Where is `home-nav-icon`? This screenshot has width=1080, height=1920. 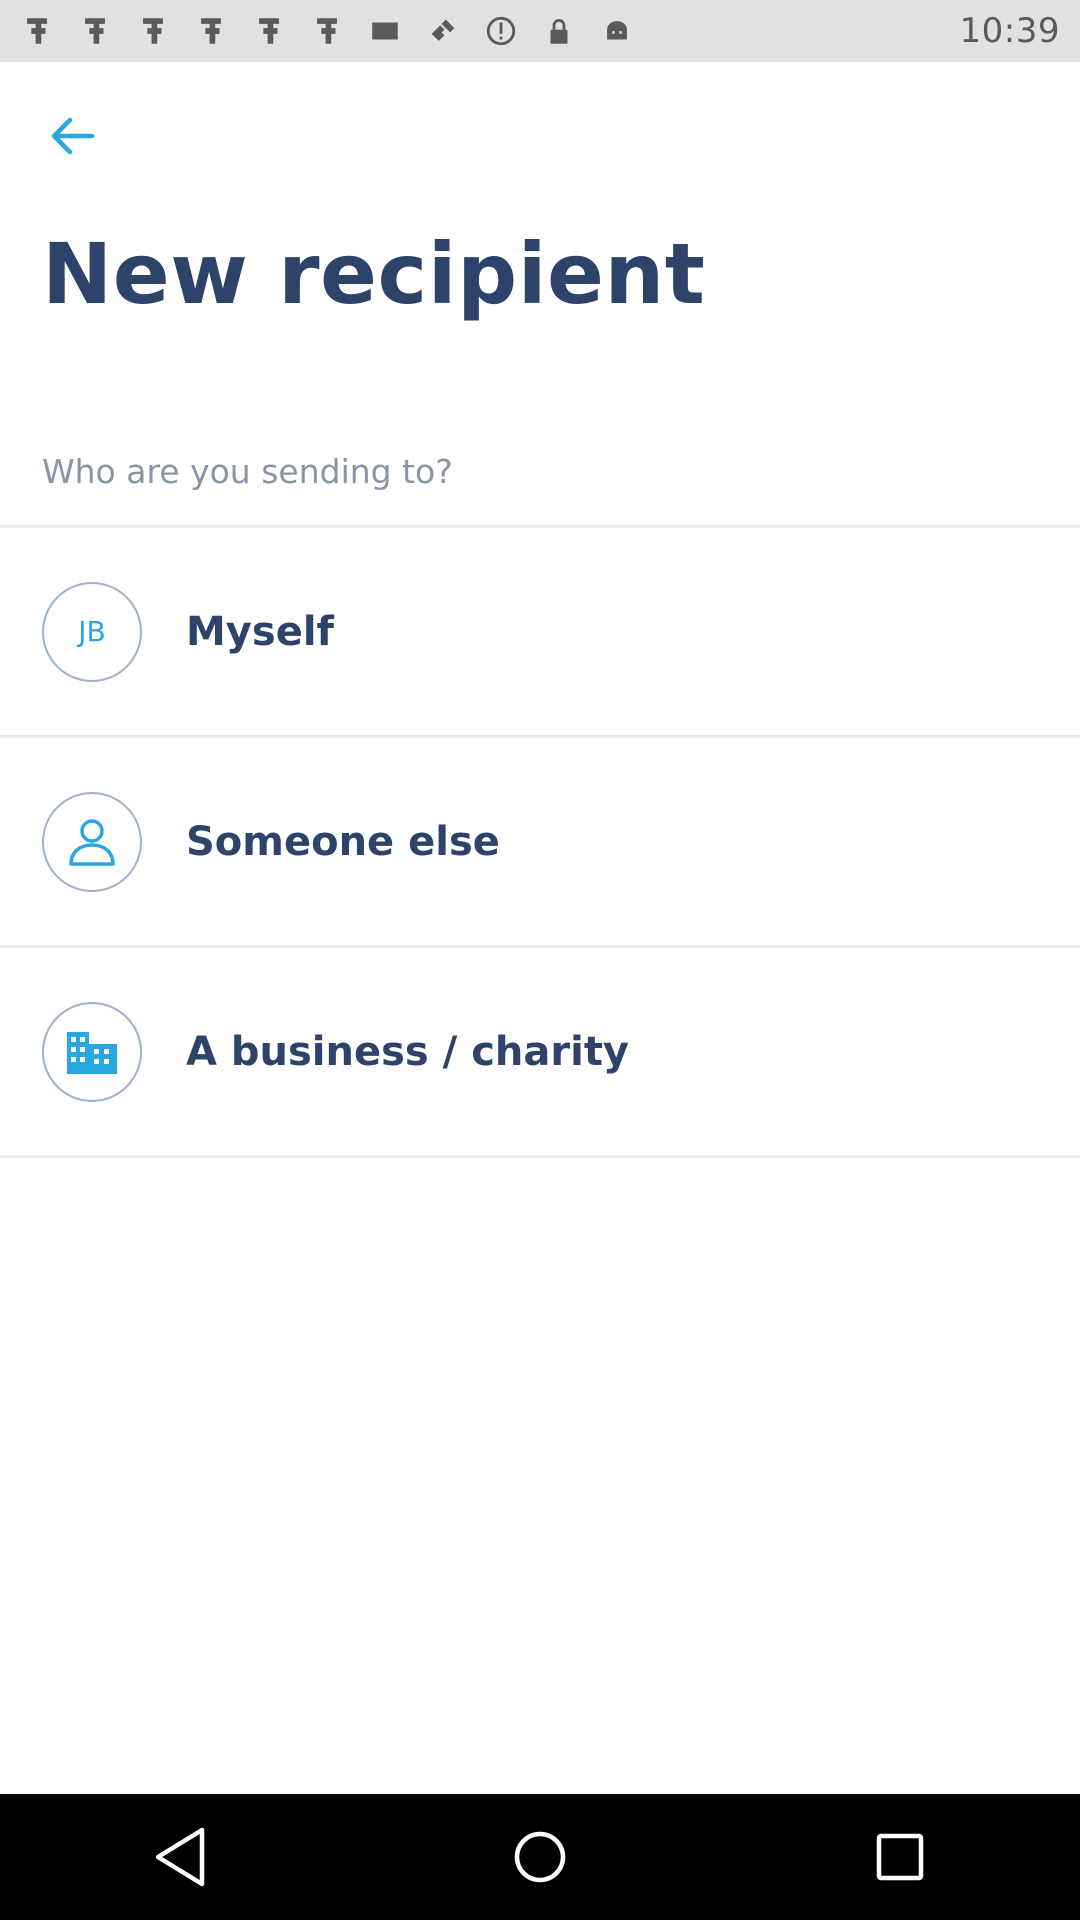 home-nav-icon is located at coordinates (540, 1857).